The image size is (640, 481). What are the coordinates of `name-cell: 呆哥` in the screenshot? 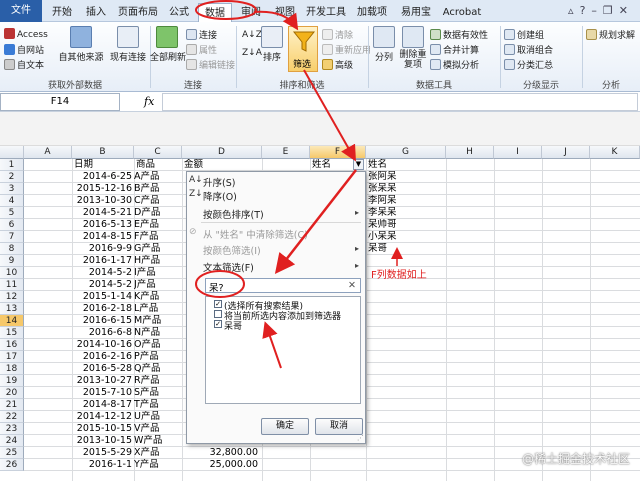 It's located at (406, 249).